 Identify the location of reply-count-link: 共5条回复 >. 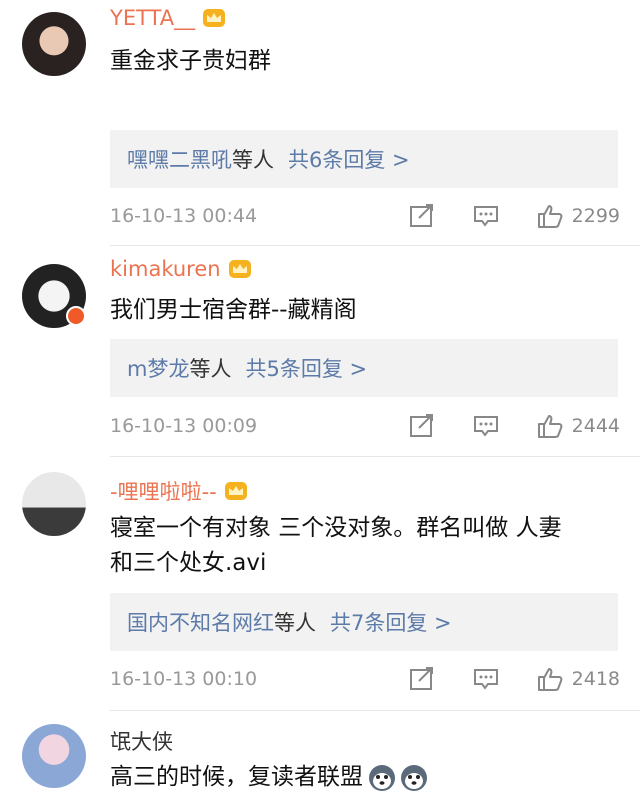
(306, 368).